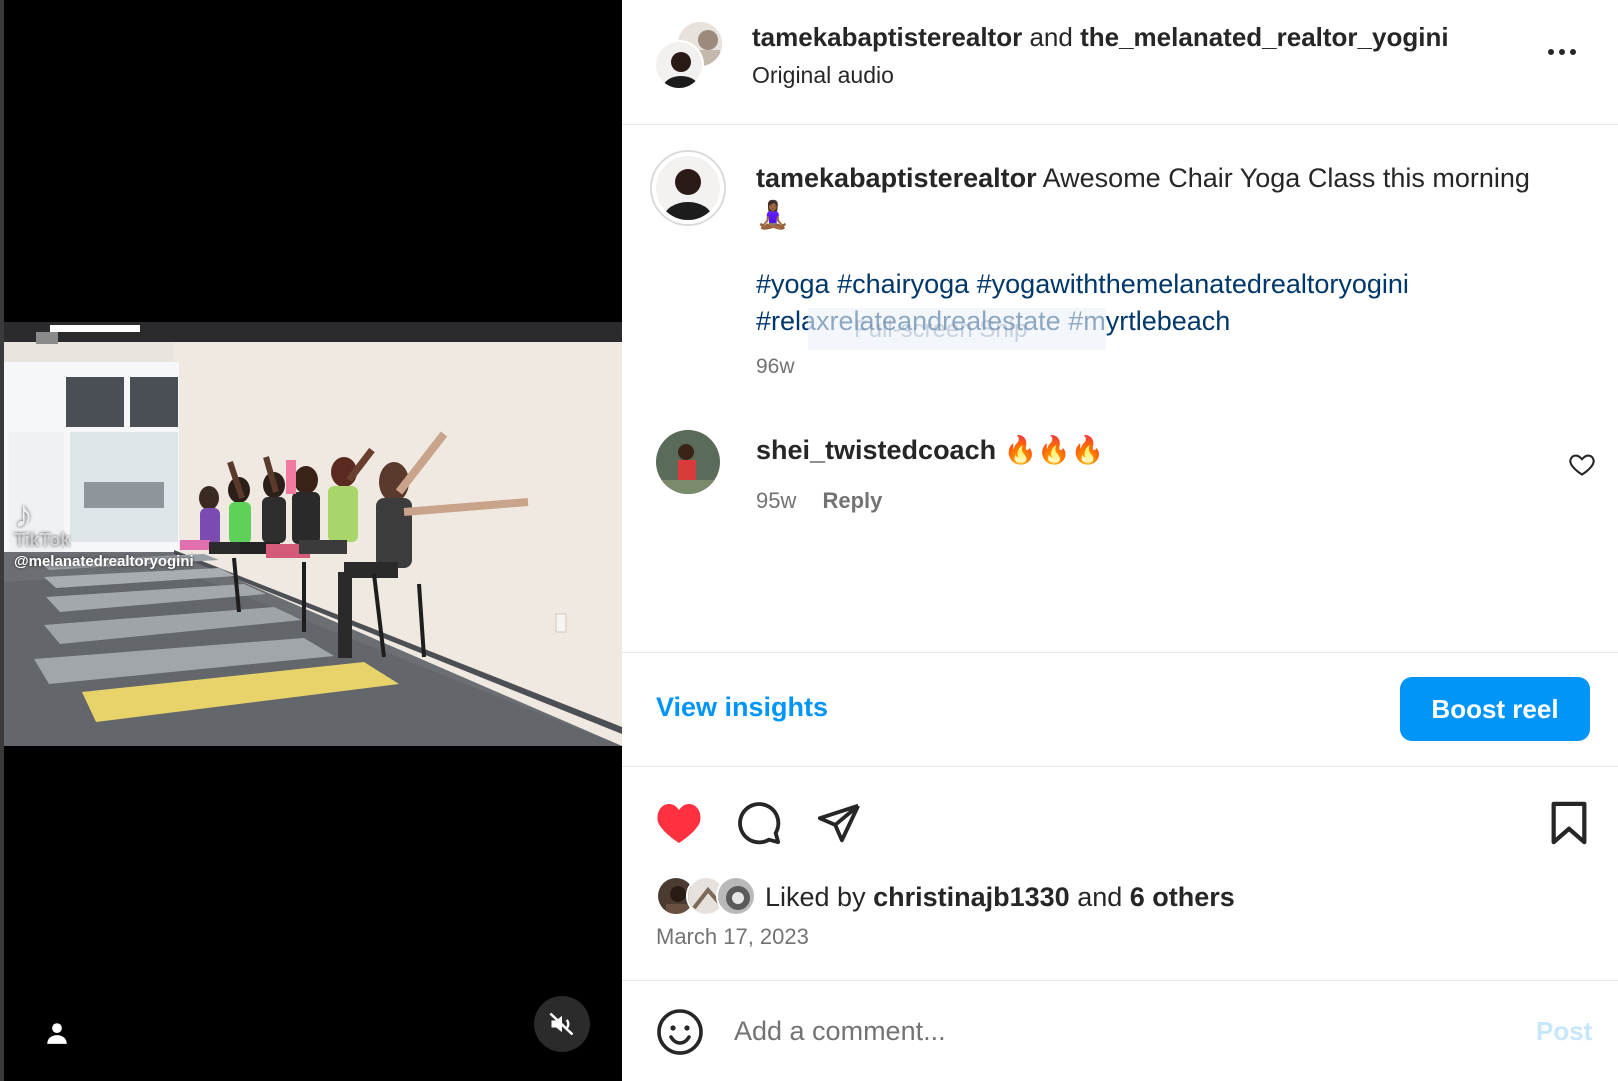  I want to click on liked-by-text: Liked by christinajb1330 and 6 others, so click(1000, 897).